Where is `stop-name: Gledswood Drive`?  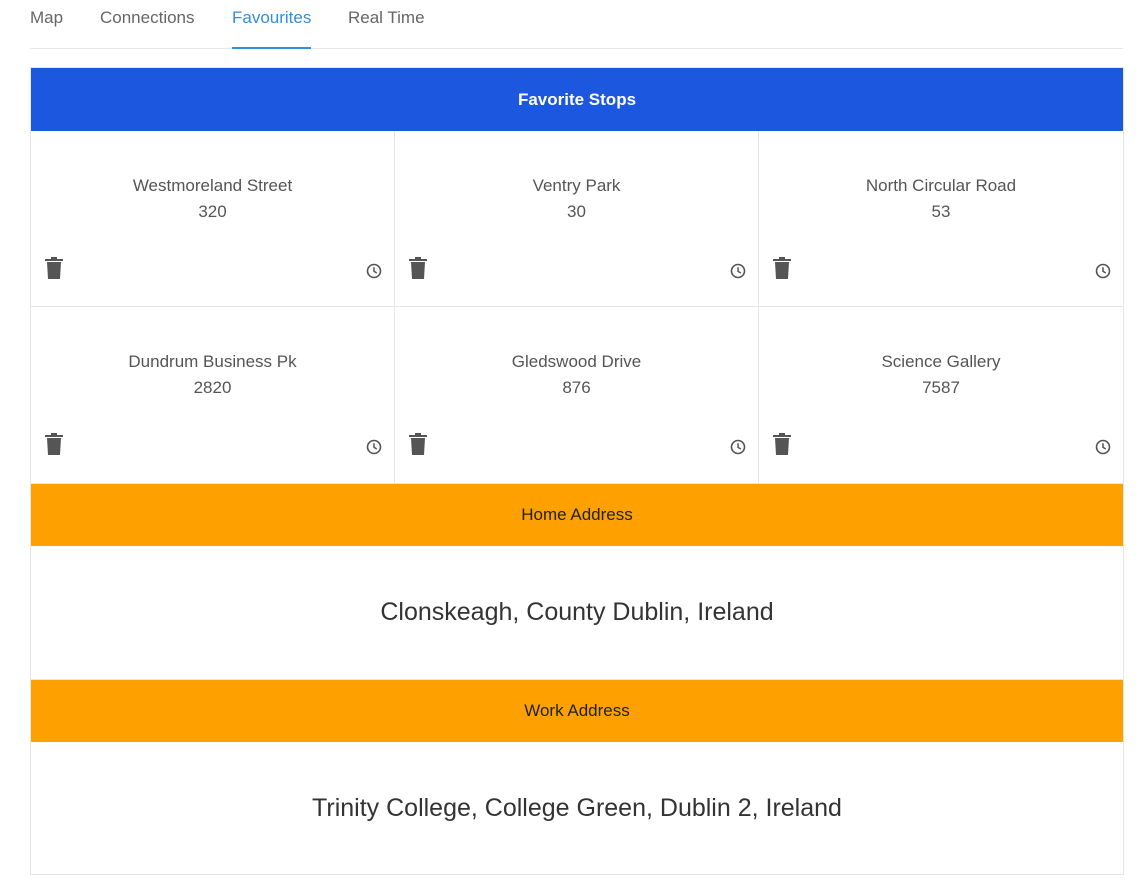
stop-name: Gledswood Drive is located at coordinates (576, 361).